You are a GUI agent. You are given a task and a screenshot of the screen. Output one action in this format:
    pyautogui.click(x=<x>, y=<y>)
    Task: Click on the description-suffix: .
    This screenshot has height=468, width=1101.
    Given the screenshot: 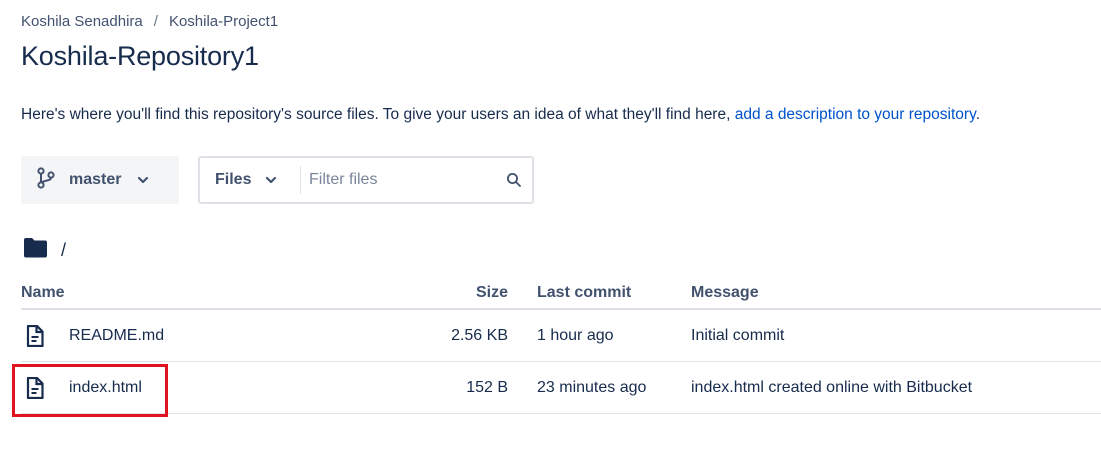 What is the action you would take?
    pyautogui.click(x=977, y=114)
    